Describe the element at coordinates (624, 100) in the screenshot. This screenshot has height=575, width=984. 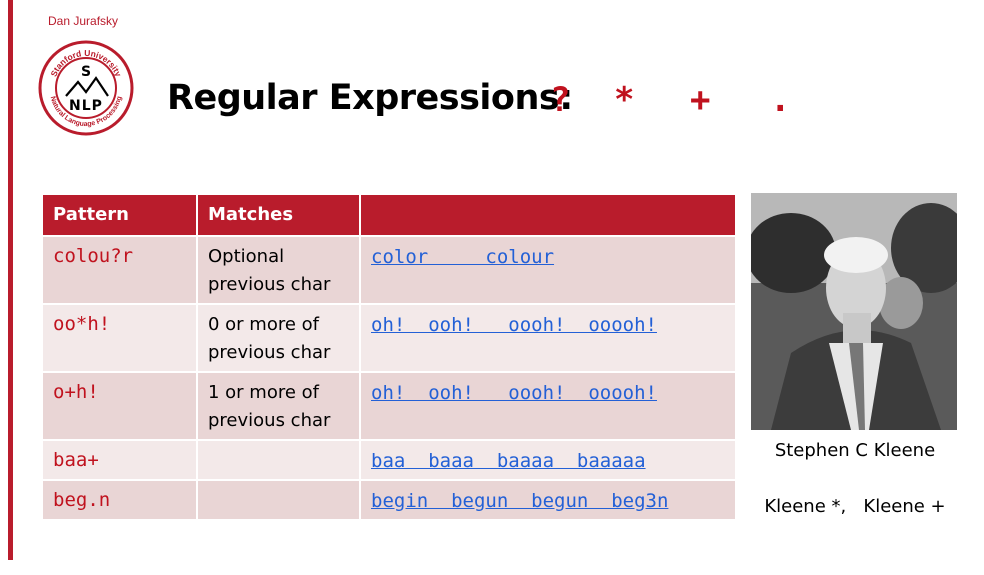
I see `operator-star: *` at that location.